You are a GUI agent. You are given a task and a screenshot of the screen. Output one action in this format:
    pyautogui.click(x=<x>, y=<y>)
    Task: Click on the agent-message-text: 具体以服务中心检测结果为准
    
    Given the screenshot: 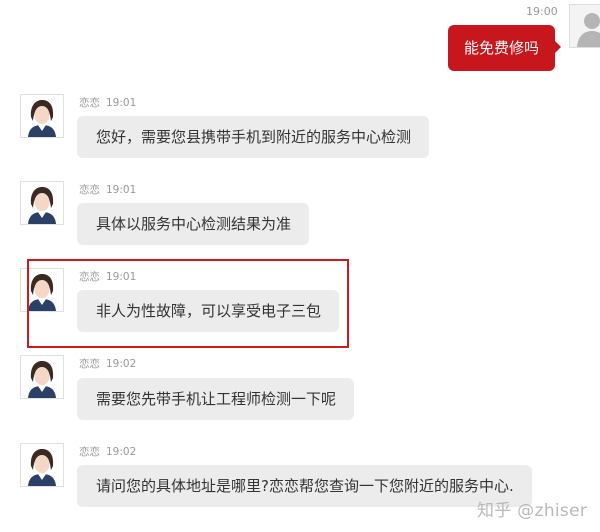 What is the action you would take?
    pyautogui.click(x=194, y=224)
    